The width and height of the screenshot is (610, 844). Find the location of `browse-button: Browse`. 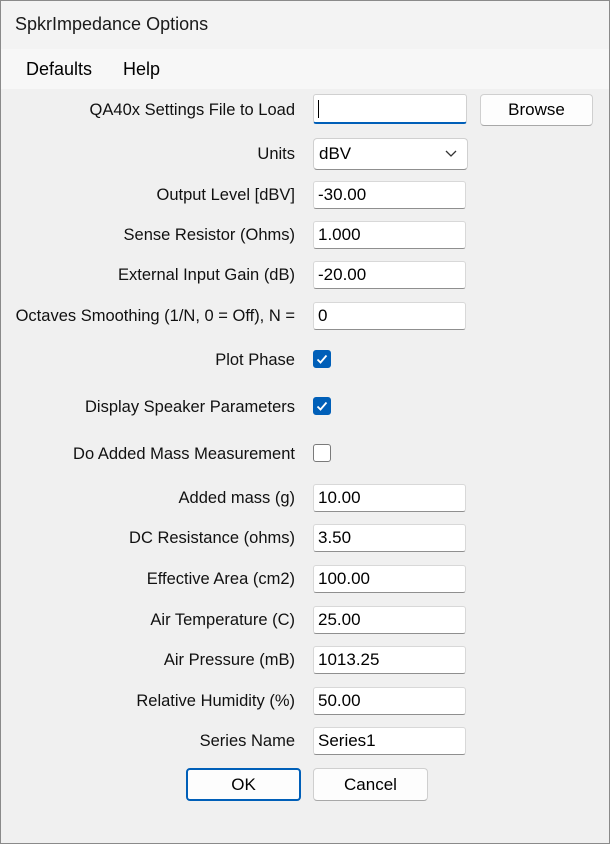

browse-button: Browse is located at coordinates (536, 110).